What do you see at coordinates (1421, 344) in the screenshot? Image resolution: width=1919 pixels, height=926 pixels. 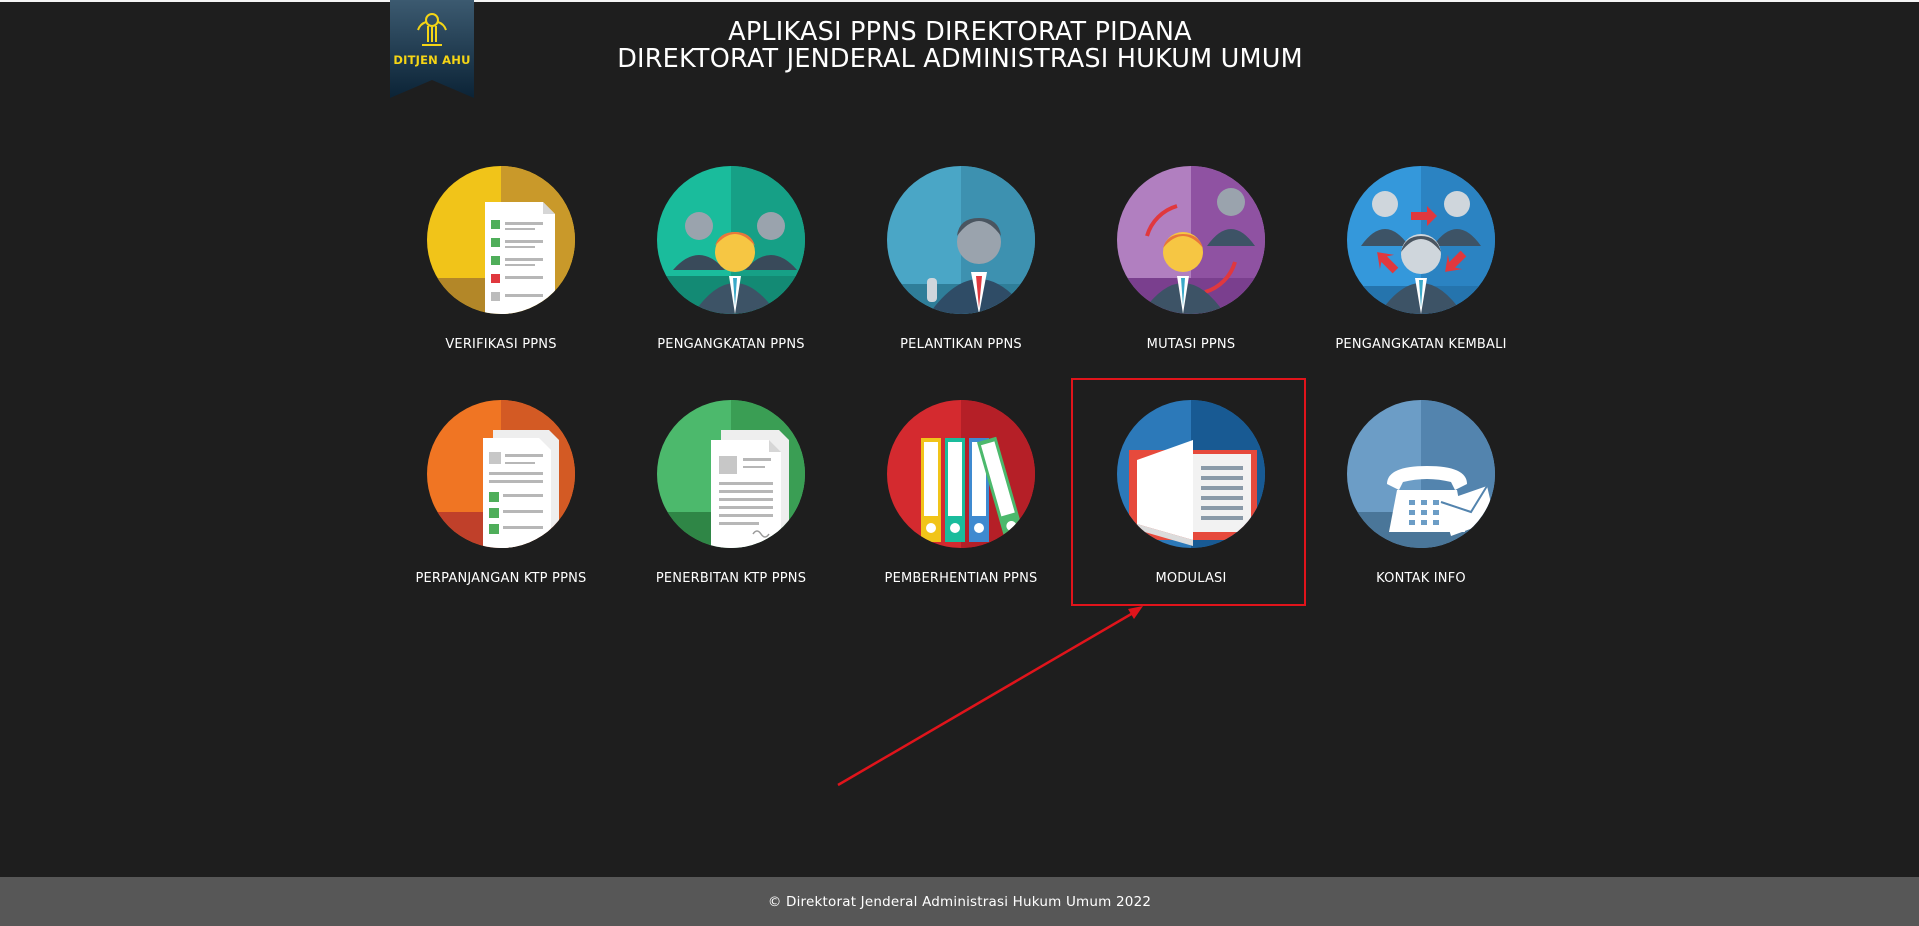 I see `menu-label: PENGANGKATAN KEMBALI` at bounding box center [1421, 344].